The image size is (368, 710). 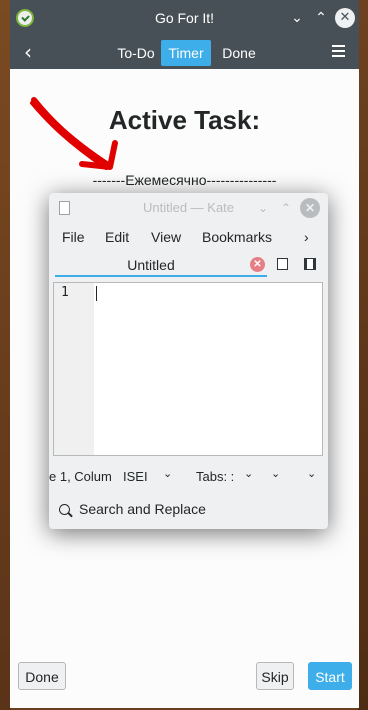 What do you see at coordinates (166, 237) in the screenshot?
I see `menu-view: View` at bounding box center [166, 237].